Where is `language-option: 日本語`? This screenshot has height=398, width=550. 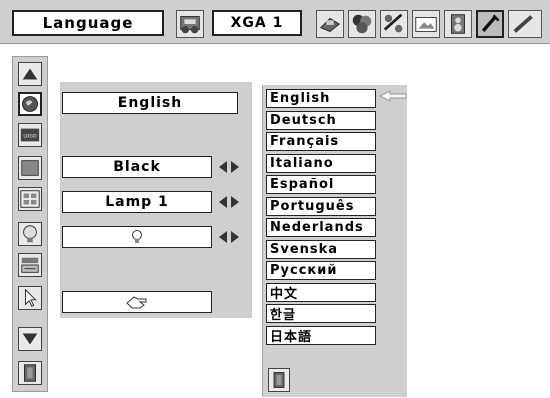
language-option: 日本語 is located at coordinates (321, 335).